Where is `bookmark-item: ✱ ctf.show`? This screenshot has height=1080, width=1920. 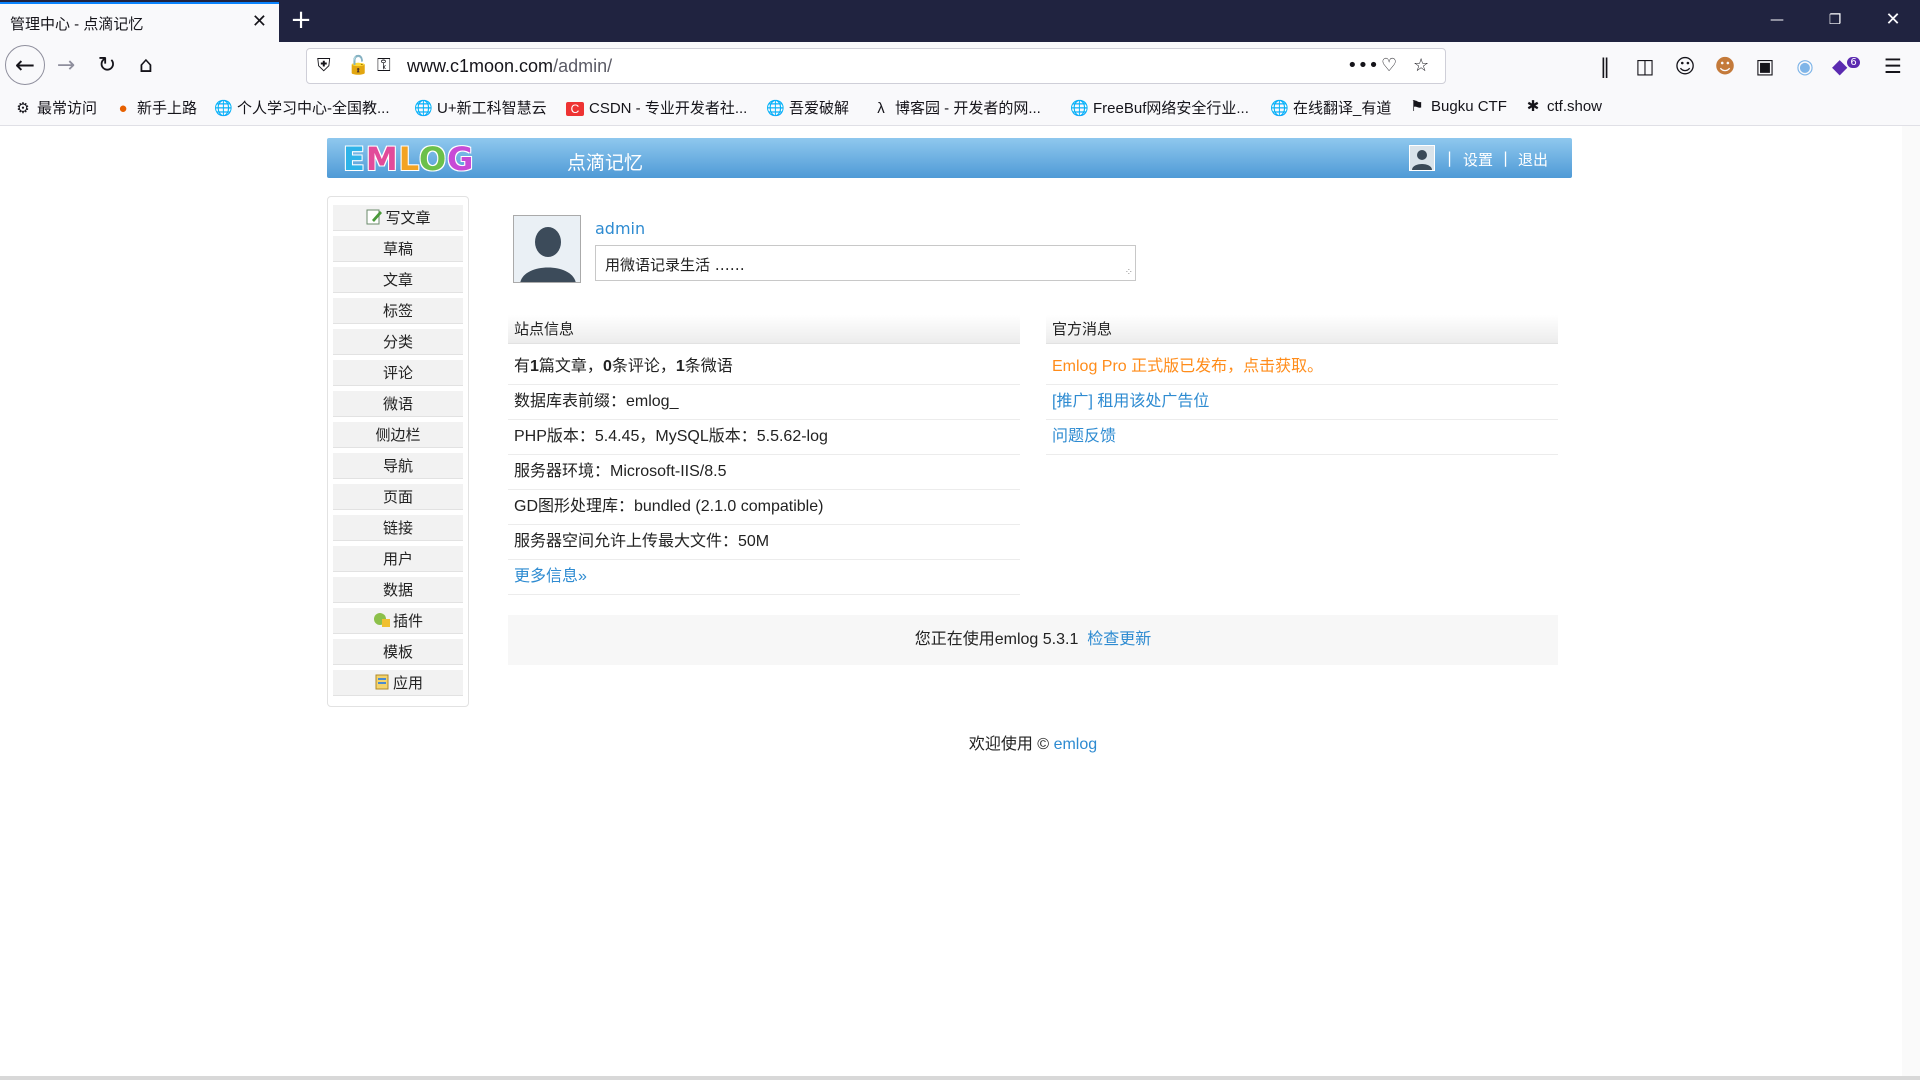 bookmark-item: ✱ ctf.show is located at coordinates (1563, 106).